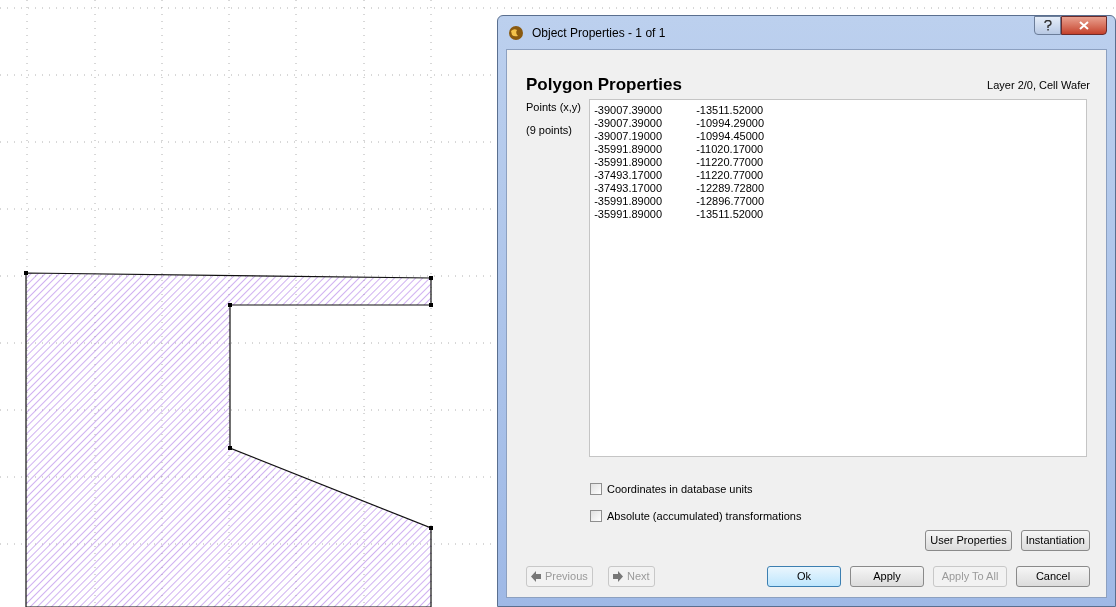 The height and width of the screenshot is (607, 1116). I want to click on x-coordinate: -39007.19000, so click(629, 136).